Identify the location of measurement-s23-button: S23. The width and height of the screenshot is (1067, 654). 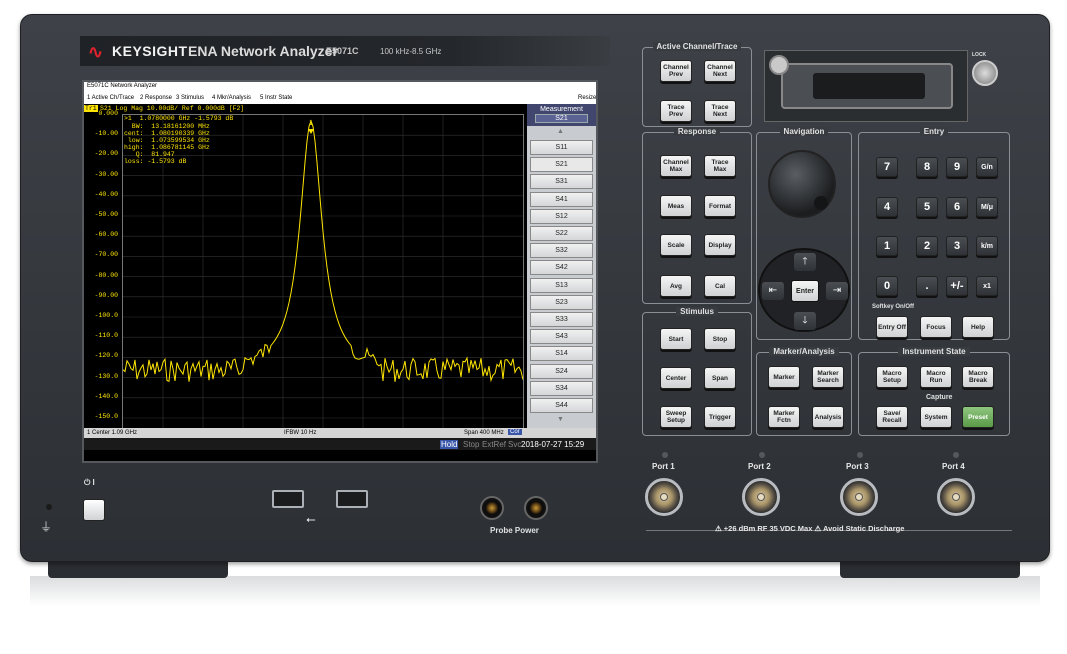
(561, 302).